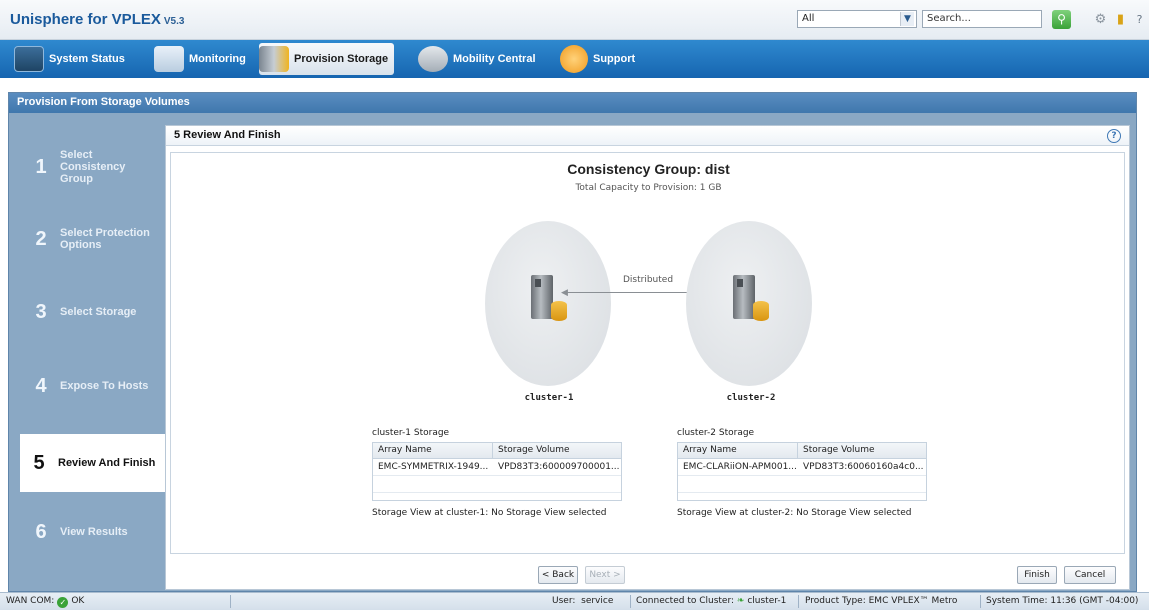 The image size is (1149, 610). I want to click on cluster-1-storage-title: cluster-1 Storage, so click(411, 433).